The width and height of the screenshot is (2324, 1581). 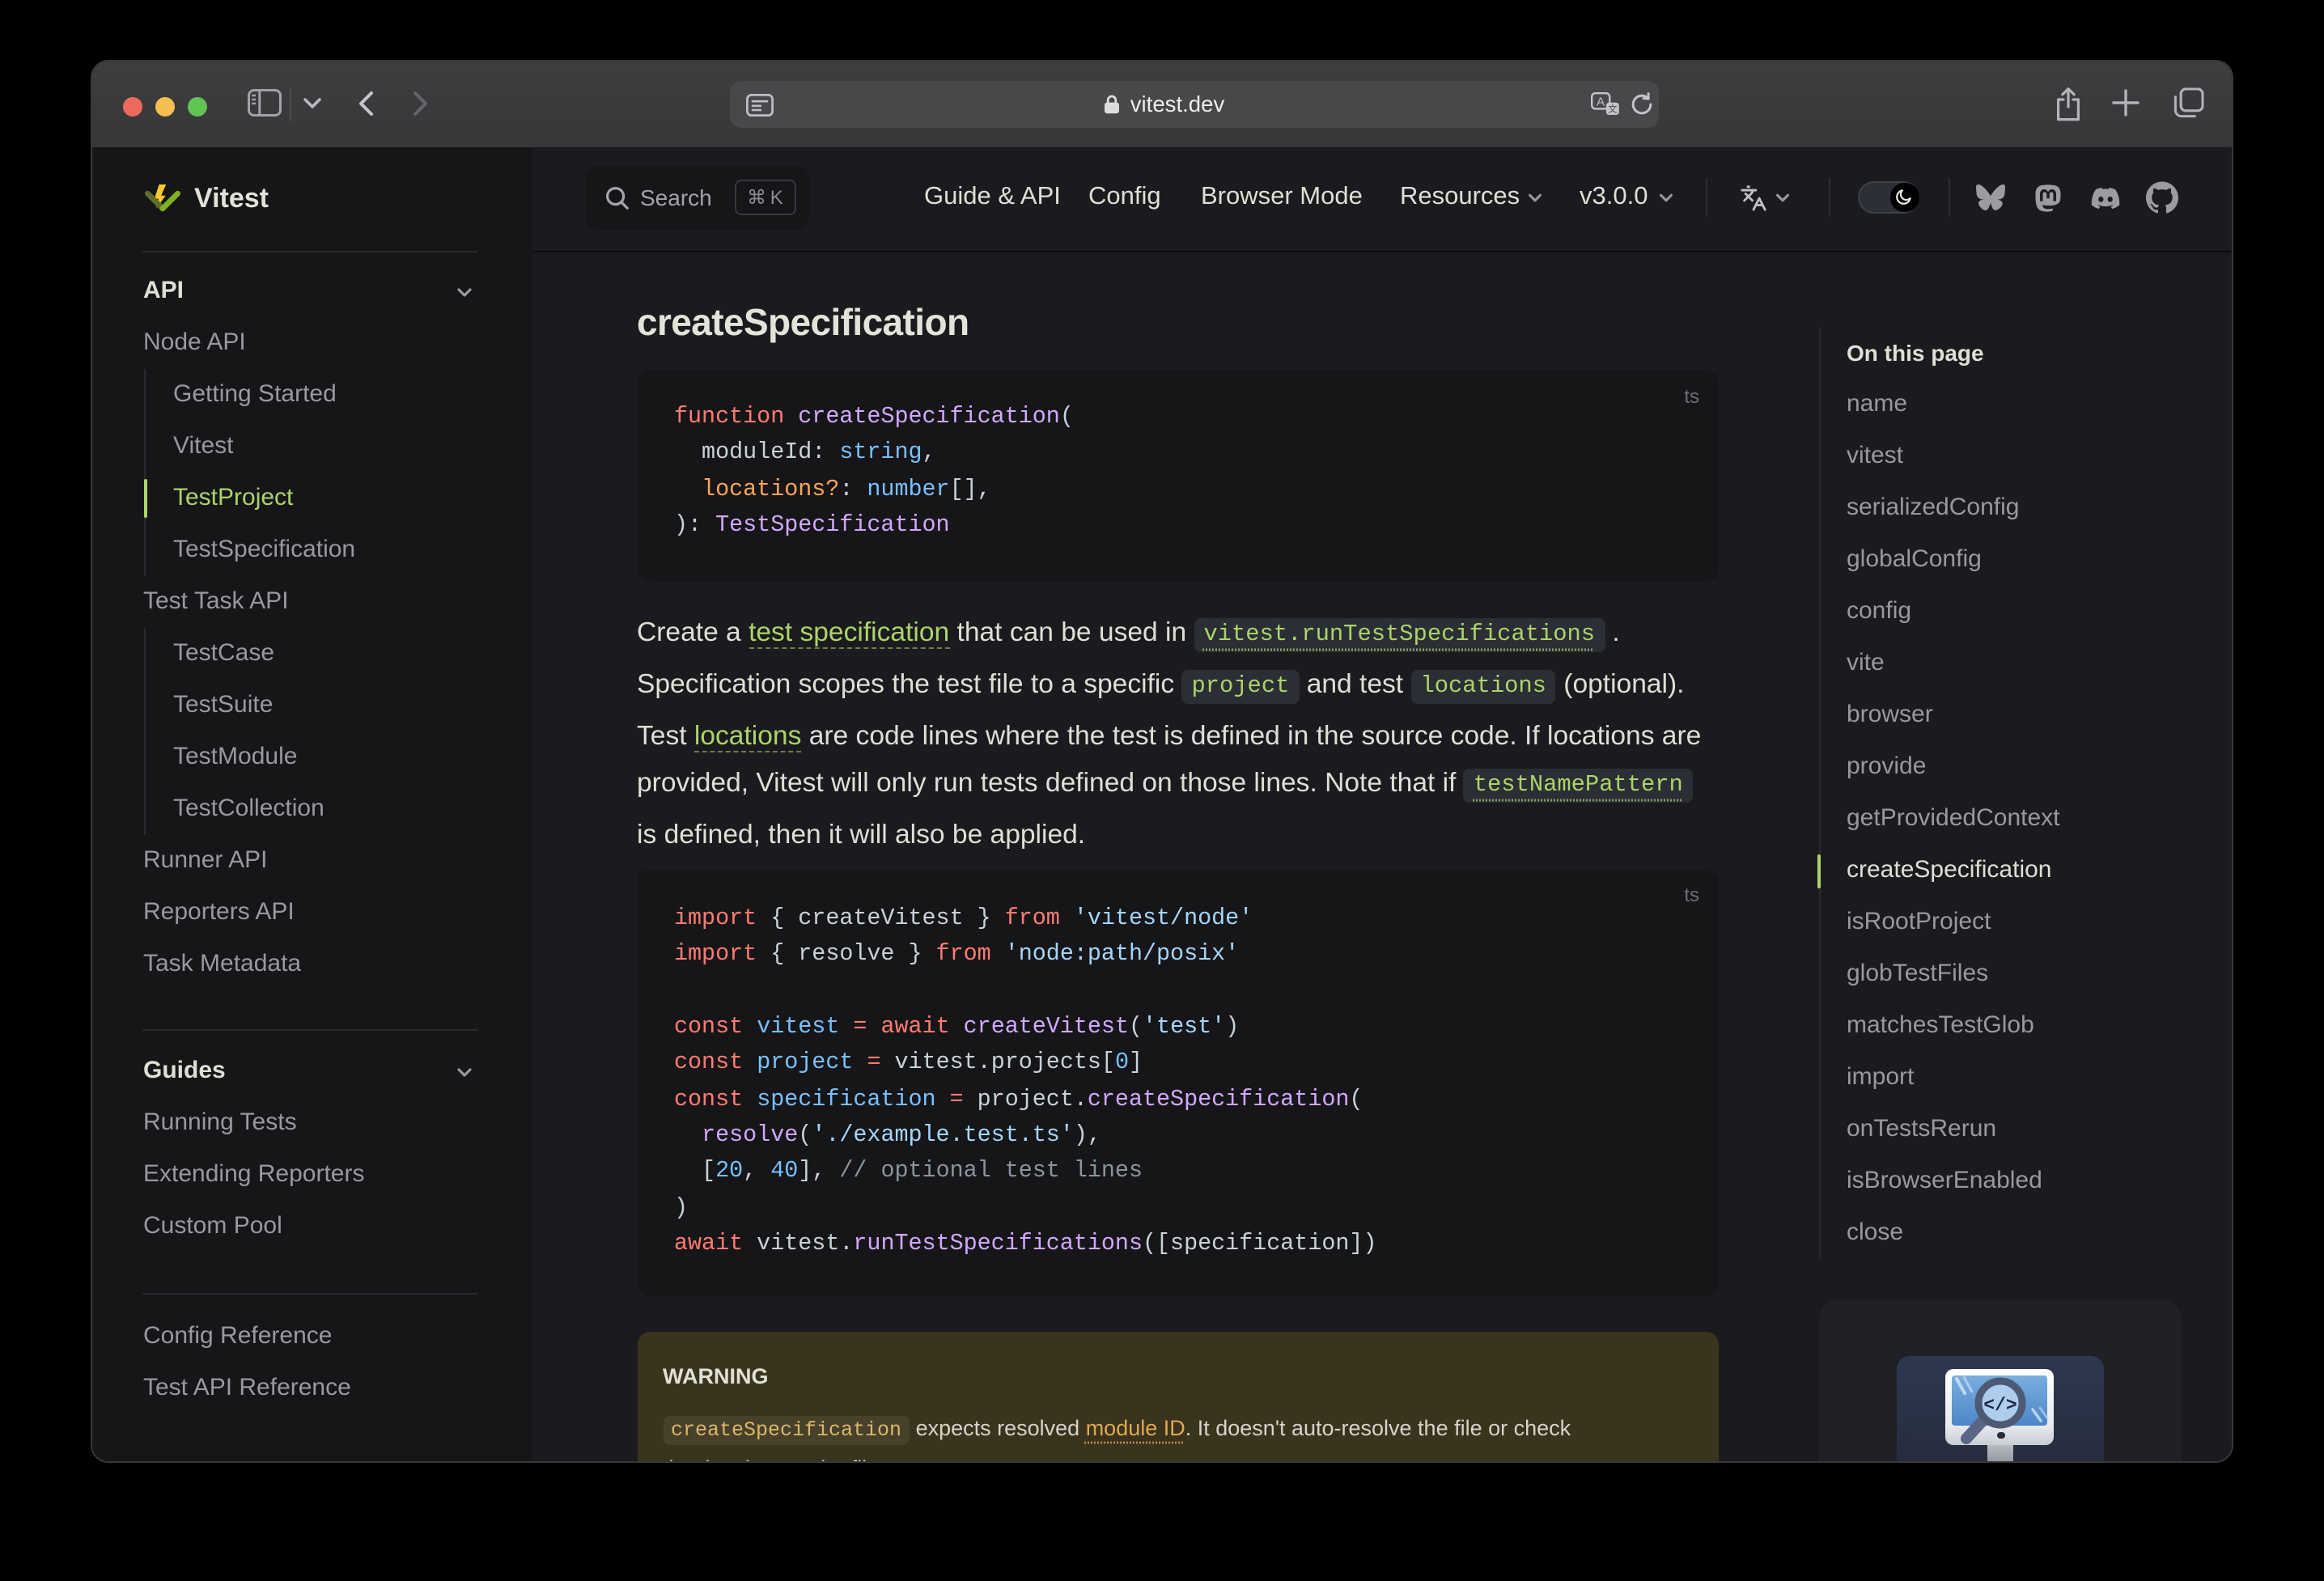 What do you see at coordinates (1613, 109) in the screenshot?
I see `svg-text: 文` at bounding box center [1613, 109].